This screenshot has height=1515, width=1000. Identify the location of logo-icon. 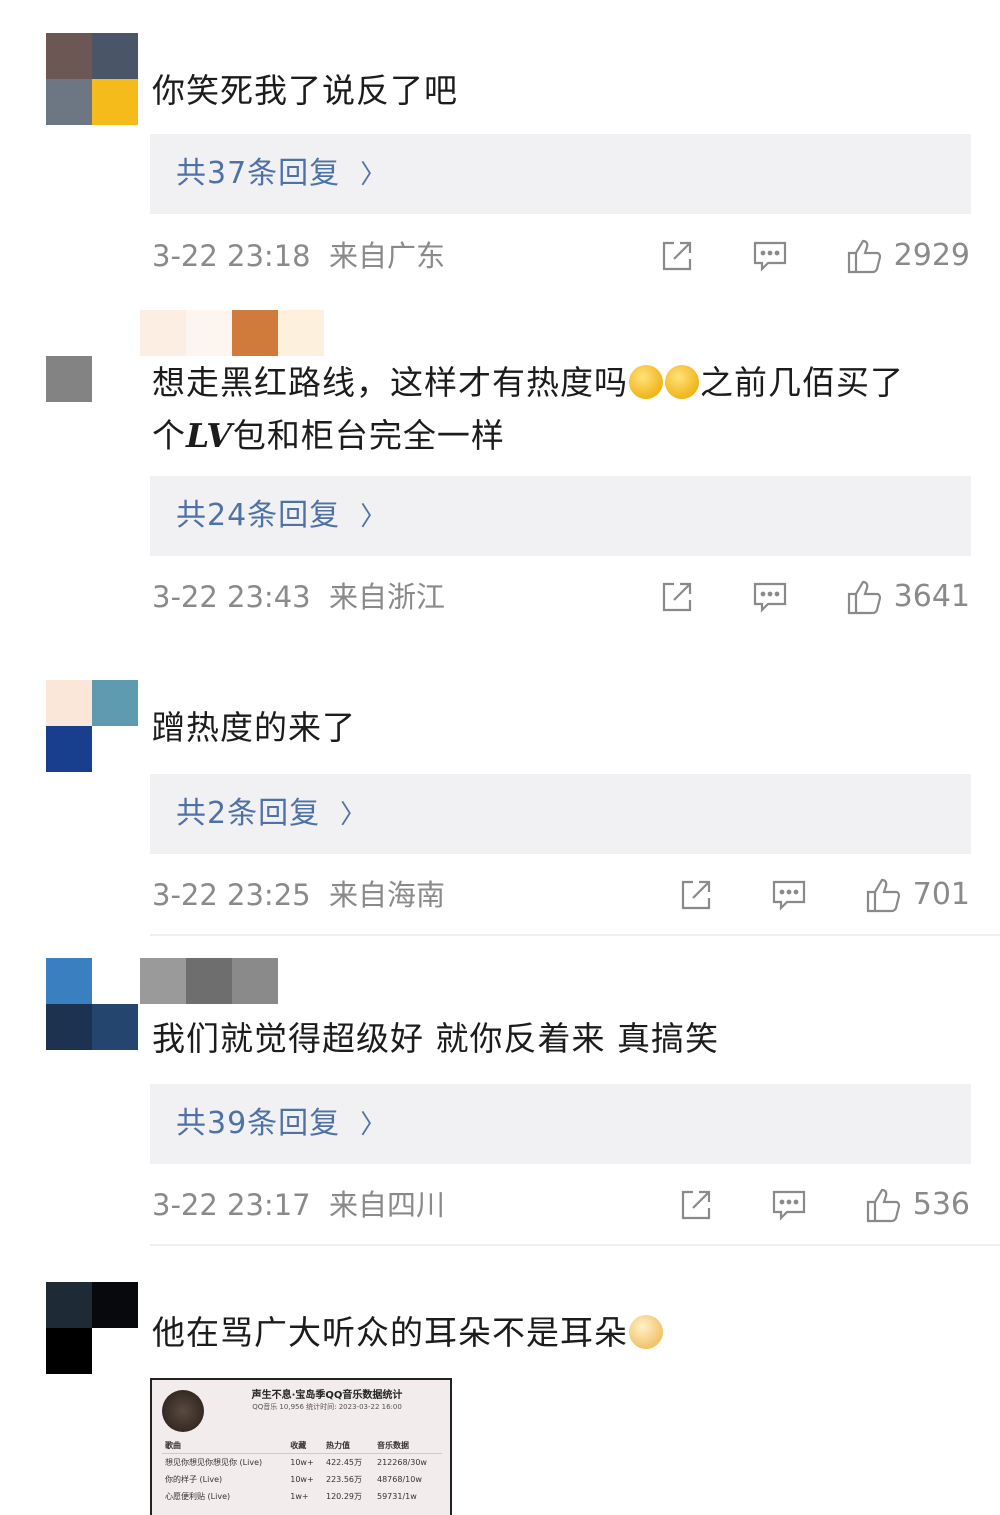
(183, 1411).